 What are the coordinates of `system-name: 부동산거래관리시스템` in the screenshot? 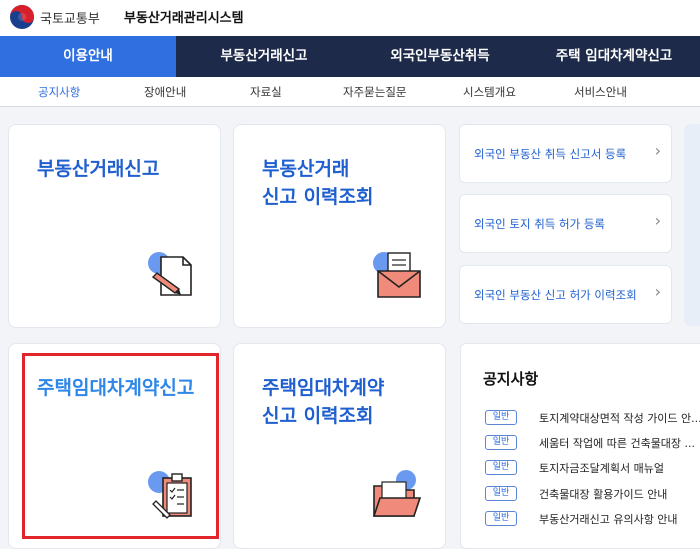 It's located at (184, 16).